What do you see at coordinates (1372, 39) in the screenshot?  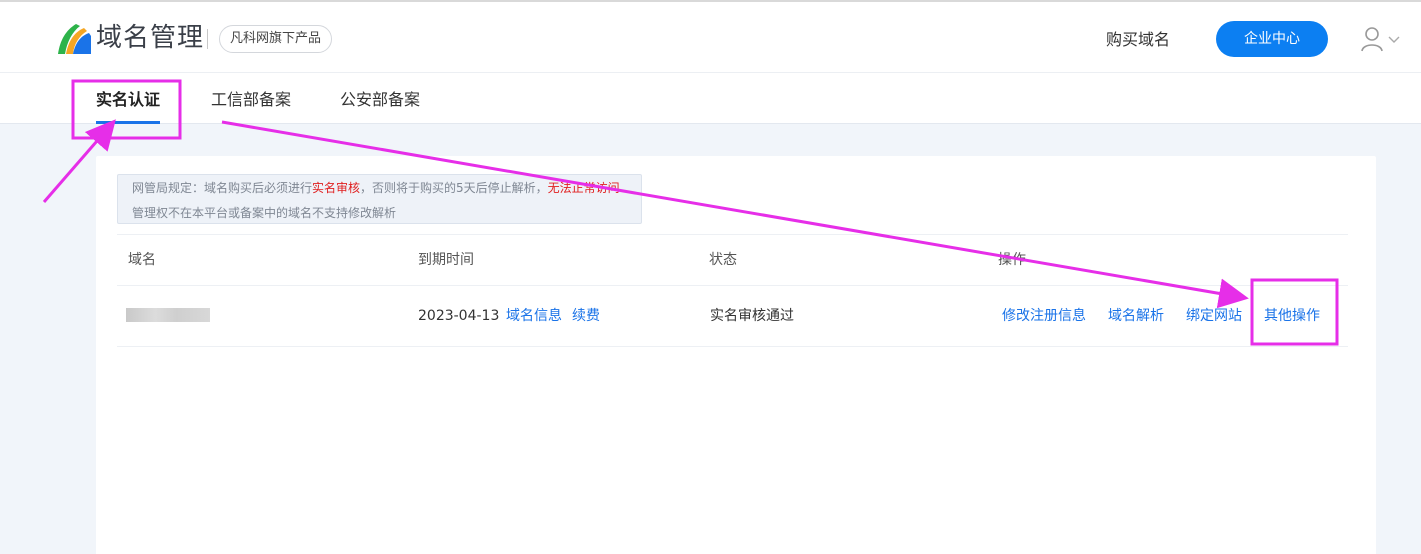 I see `user-icon` at bounding box center [1372, 39].